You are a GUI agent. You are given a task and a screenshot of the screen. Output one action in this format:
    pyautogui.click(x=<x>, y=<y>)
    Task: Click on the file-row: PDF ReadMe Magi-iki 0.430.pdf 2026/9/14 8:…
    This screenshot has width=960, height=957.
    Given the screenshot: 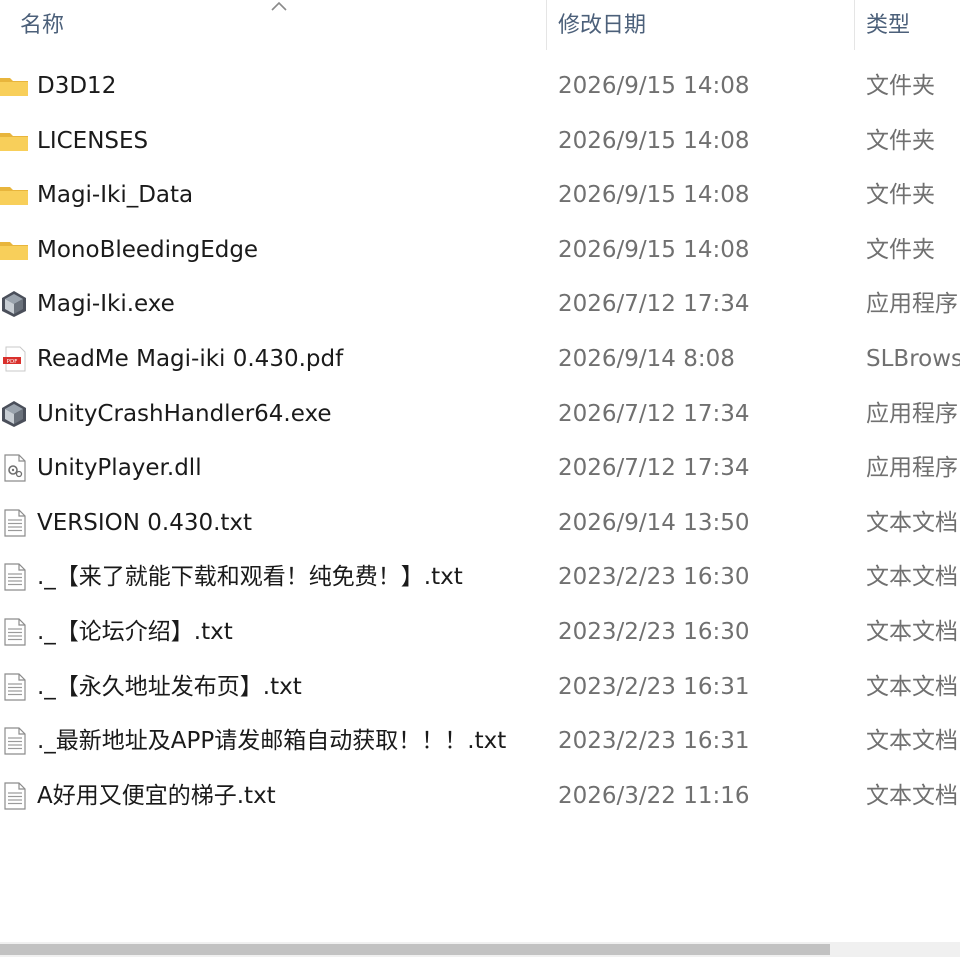 What is the action you would take?
    pyautogui.click(x=480, y=359)
    